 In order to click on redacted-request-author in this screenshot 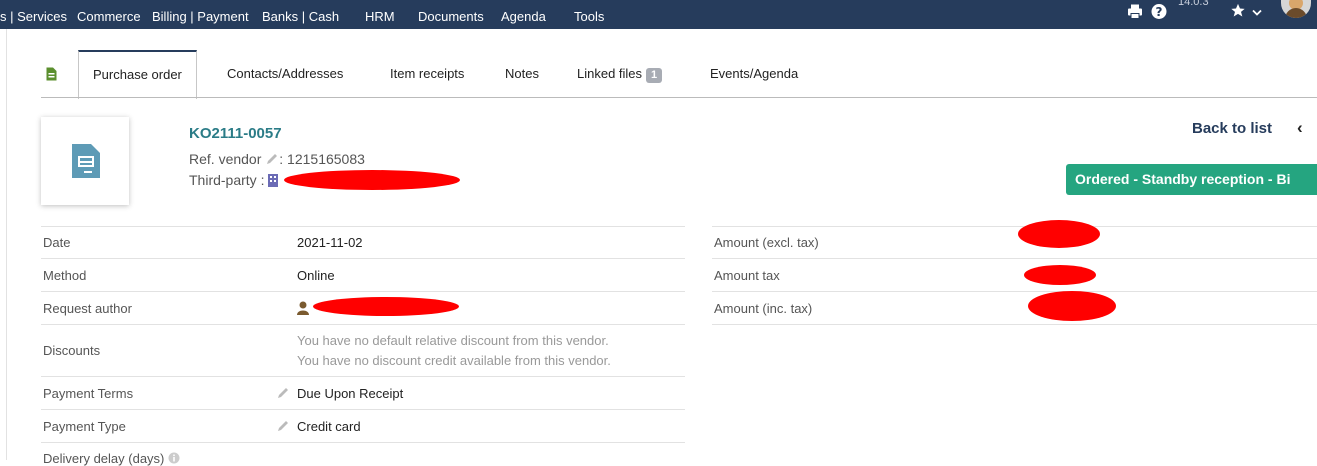, I will do `click(386, 306)`.